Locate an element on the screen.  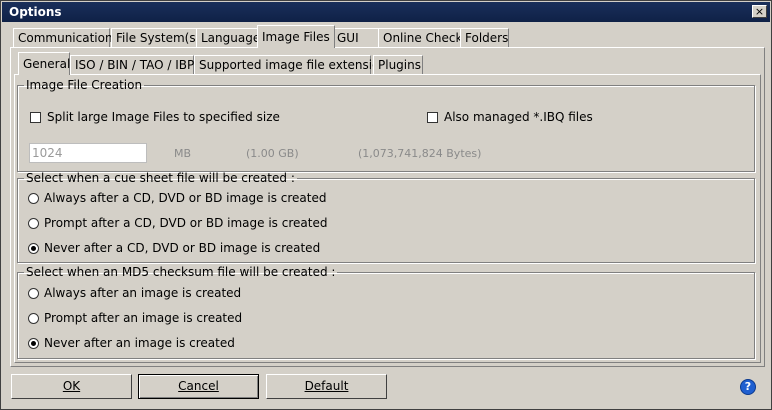
close-icon: × is located at coordinates (759, 11).